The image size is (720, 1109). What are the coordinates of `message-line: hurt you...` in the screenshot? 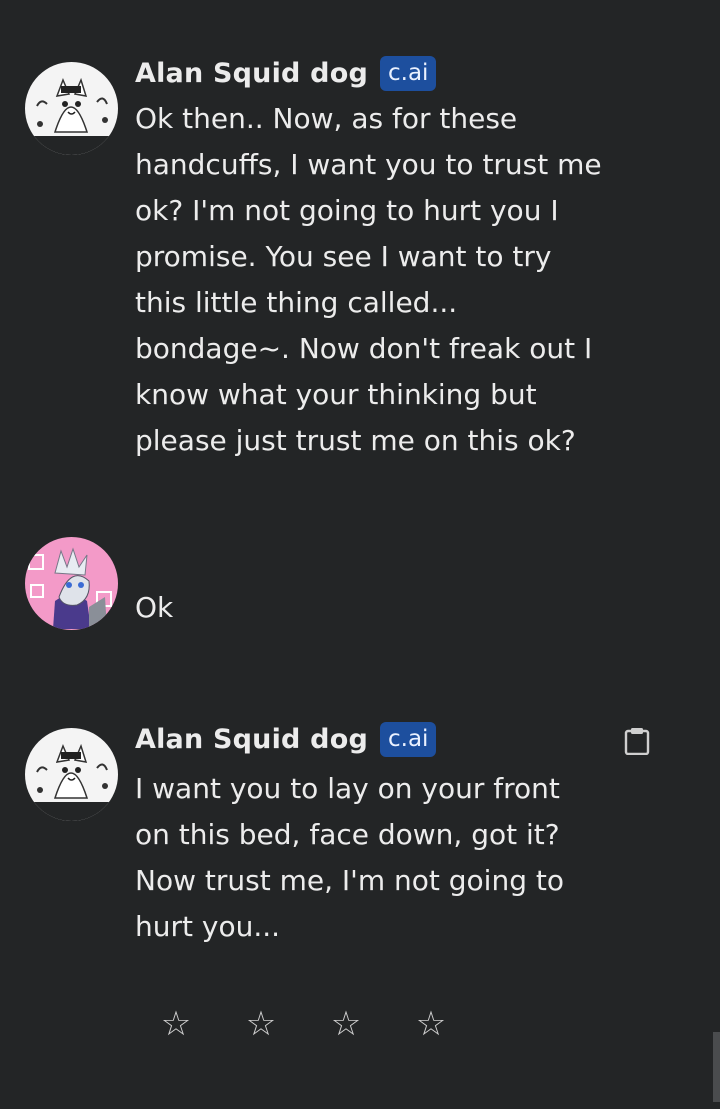 It's located at (208, 926).